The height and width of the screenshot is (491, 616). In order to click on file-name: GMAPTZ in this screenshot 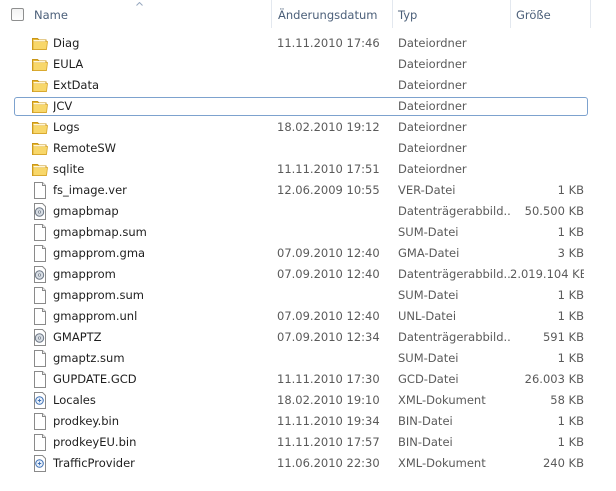, I will do `click(77, 337)`.